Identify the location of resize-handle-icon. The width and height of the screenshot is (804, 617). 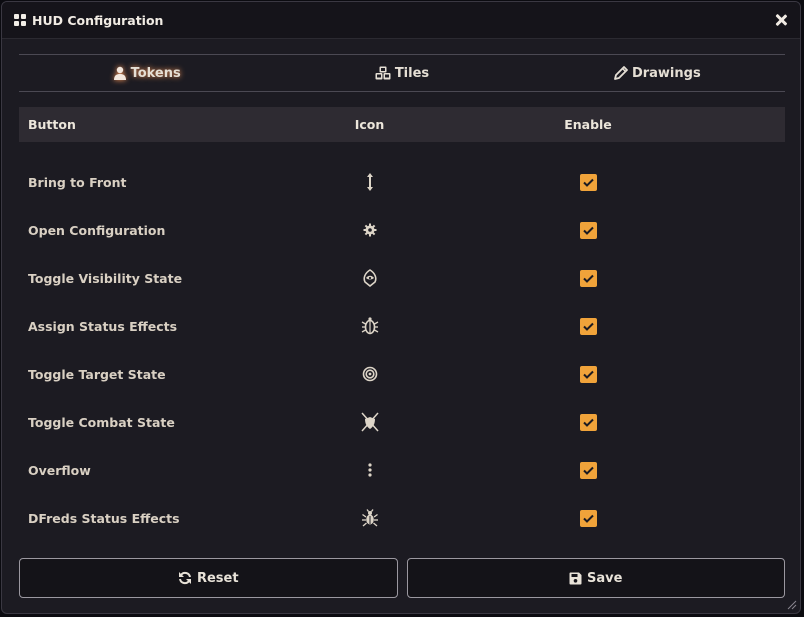
(792, 605).